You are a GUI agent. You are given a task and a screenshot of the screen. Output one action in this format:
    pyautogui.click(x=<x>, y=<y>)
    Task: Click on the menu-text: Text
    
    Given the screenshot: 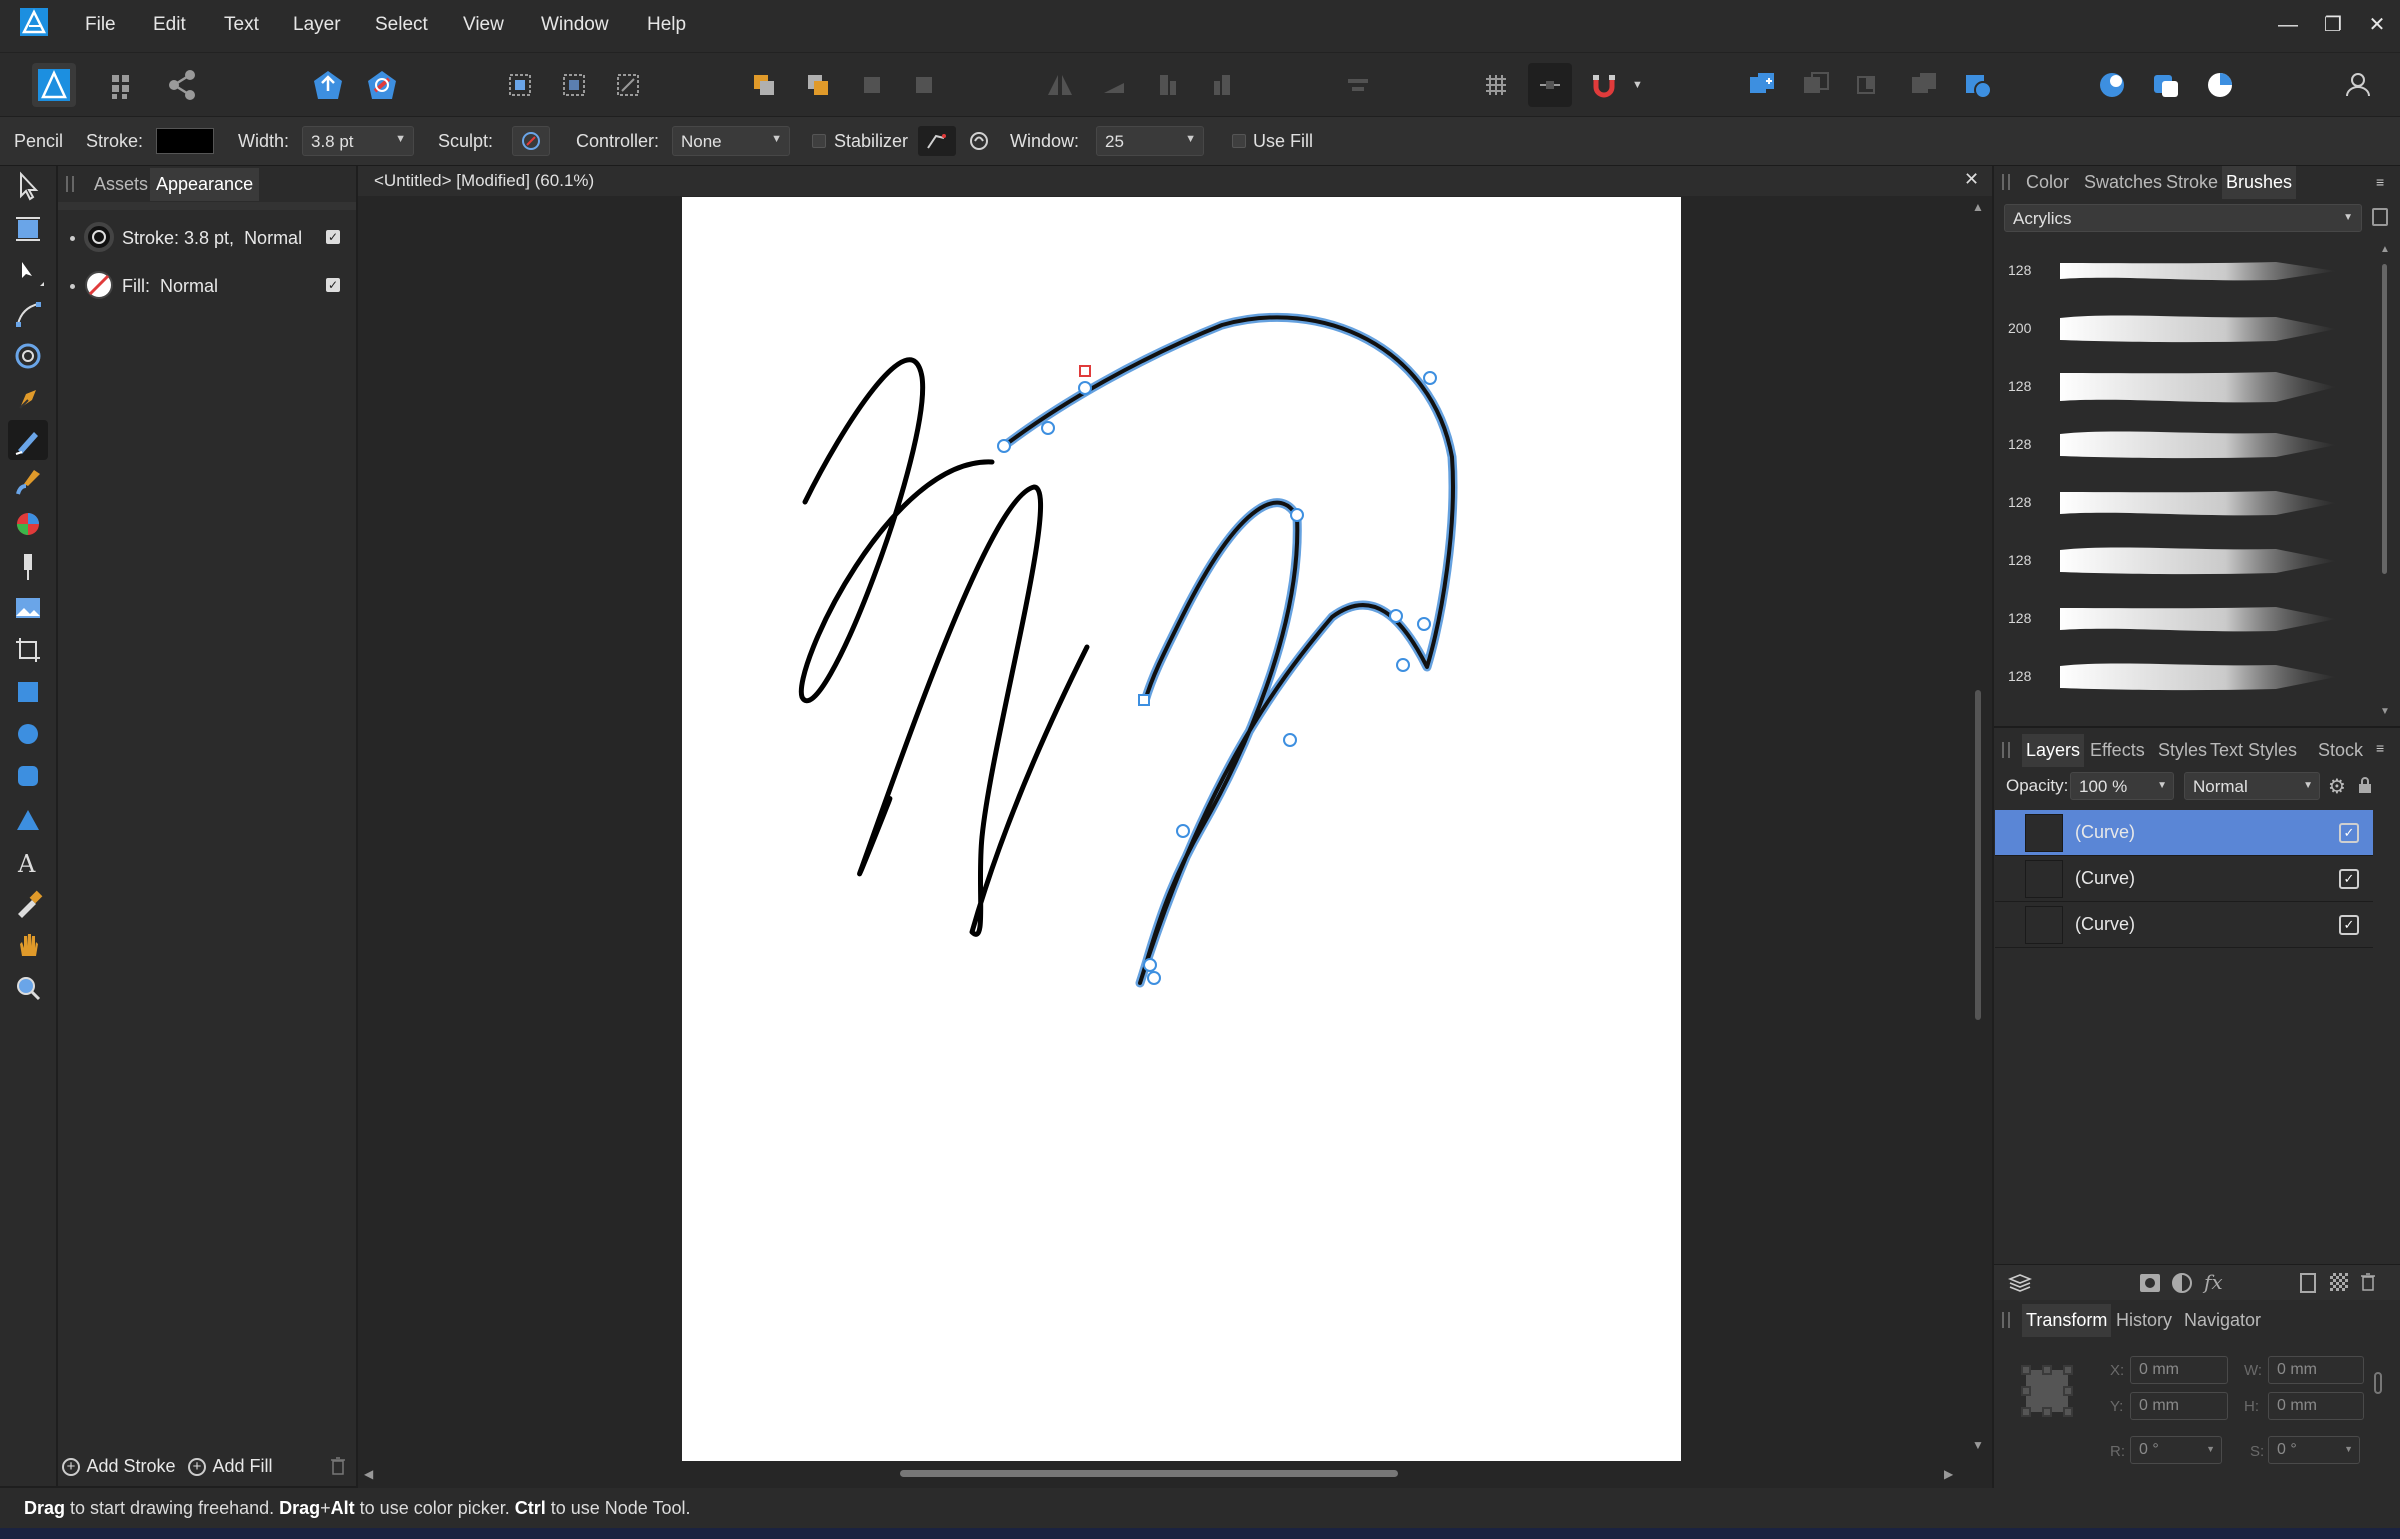 What is the action you would take?
    pyautogui.click(x=241, y=25)
    